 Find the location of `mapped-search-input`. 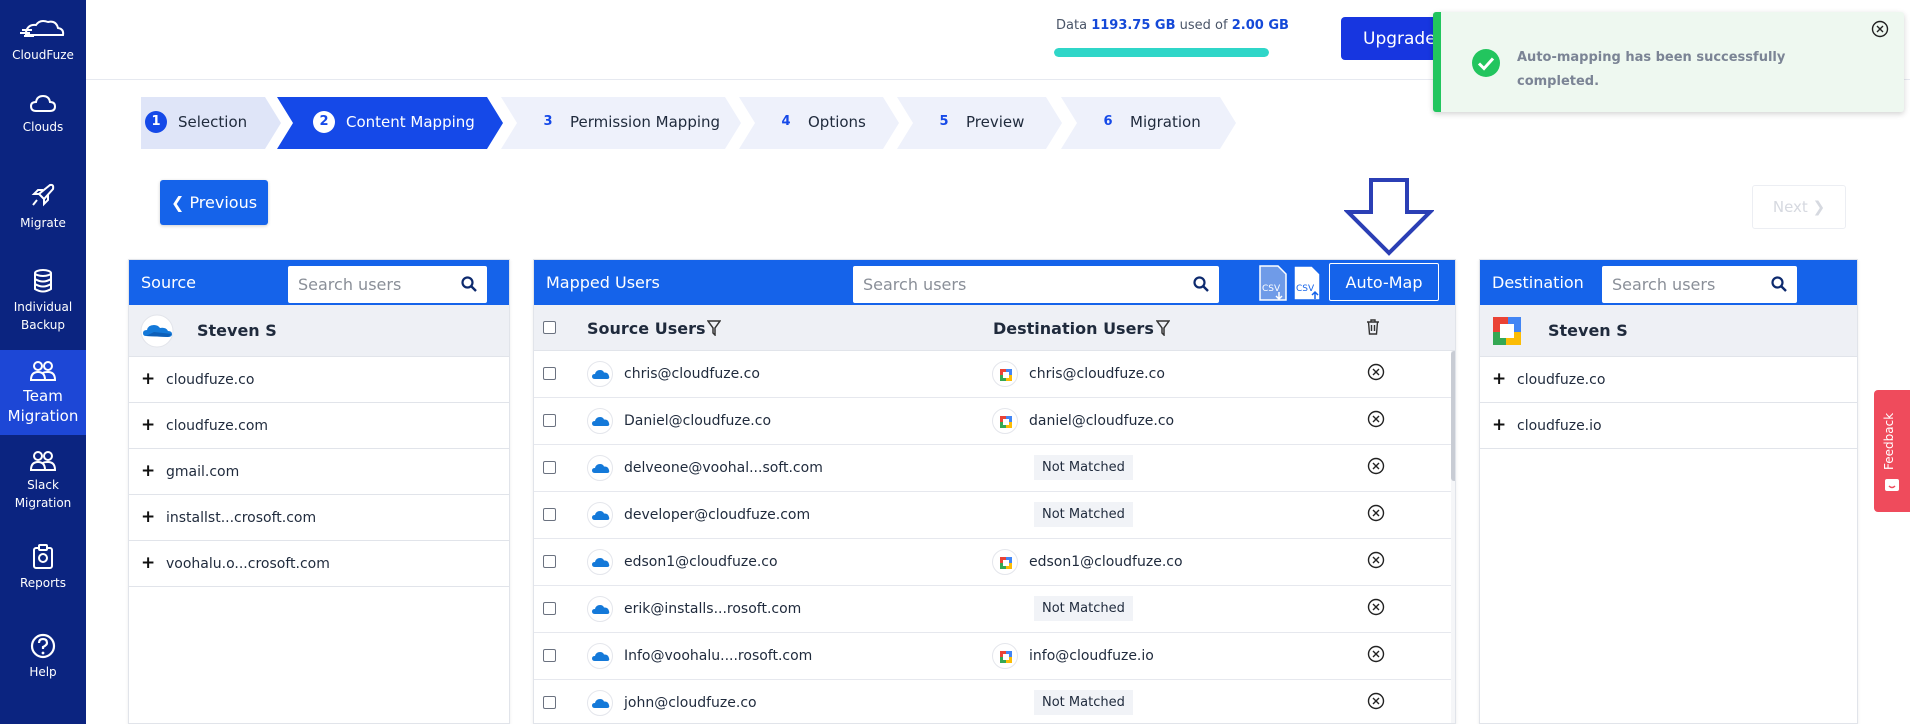

mapped-search-input is located at coordinates (1036, 284).